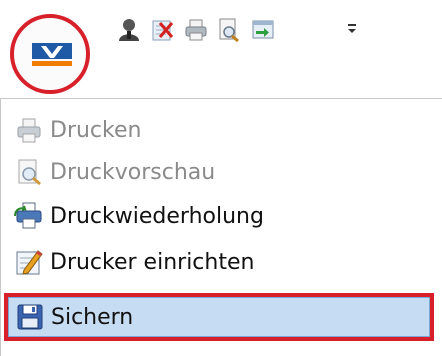 The image size is (442, 356). I want to click on printer-setup-icon, so click(29, 262).